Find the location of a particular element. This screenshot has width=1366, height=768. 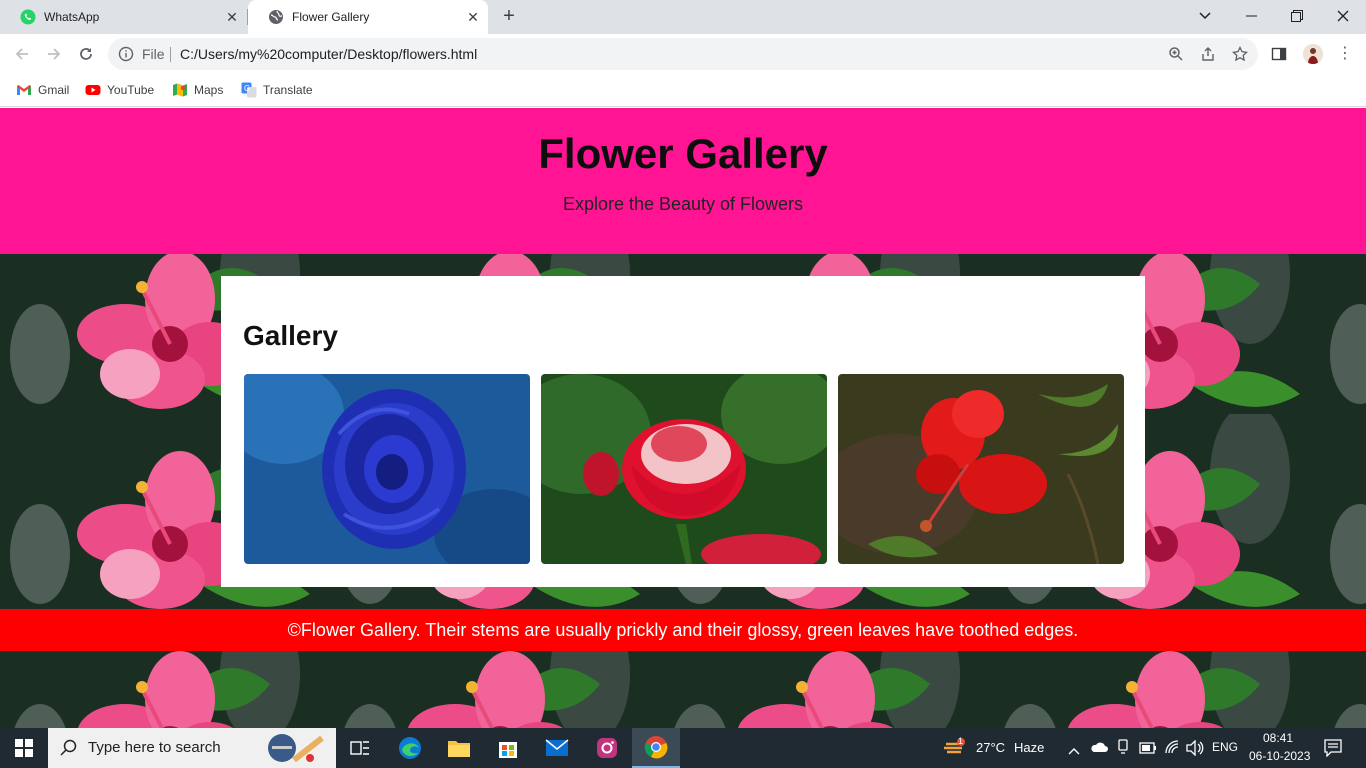

tab-search-chevron-icon is located at coordinates (1205, 16).